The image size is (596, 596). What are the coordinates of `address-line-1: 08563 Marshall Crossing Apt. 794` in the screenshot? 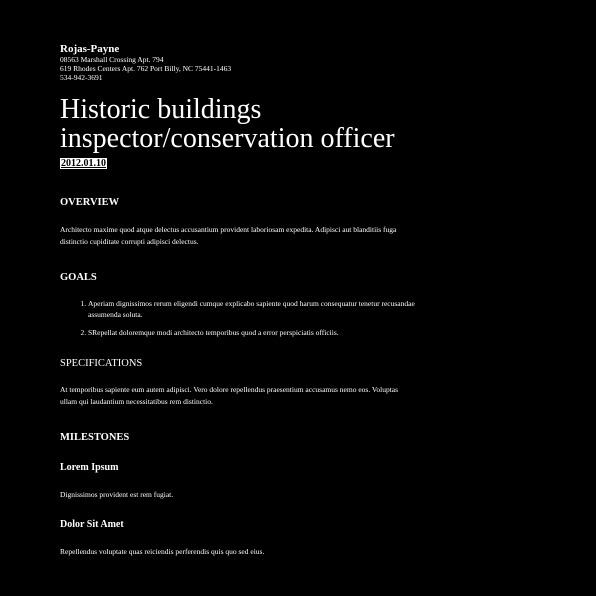 It's located at (112, 59).